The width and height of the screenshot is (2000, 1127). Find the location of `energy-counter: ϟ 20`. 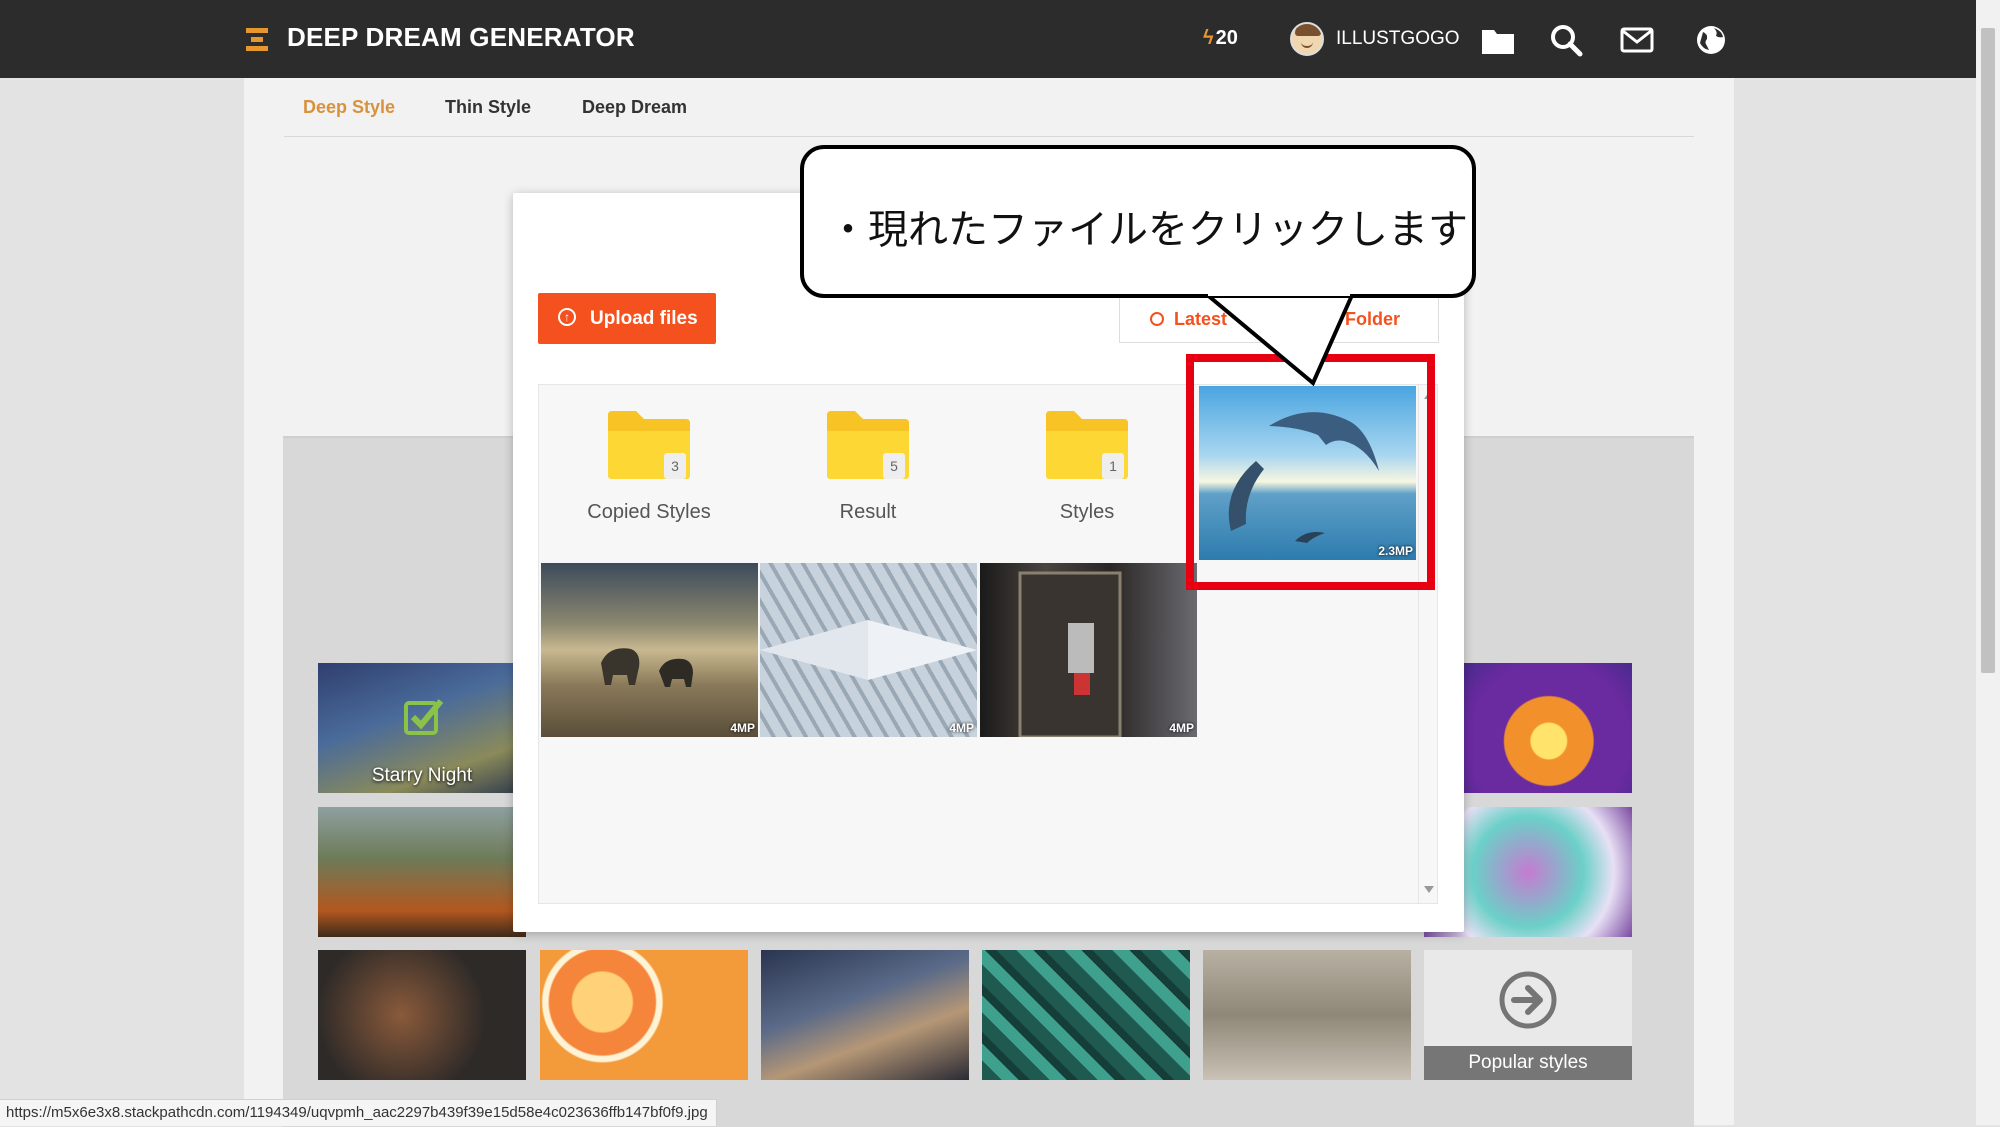

energy-counter: ϟ 20 is located at coordinates (1220, 38).